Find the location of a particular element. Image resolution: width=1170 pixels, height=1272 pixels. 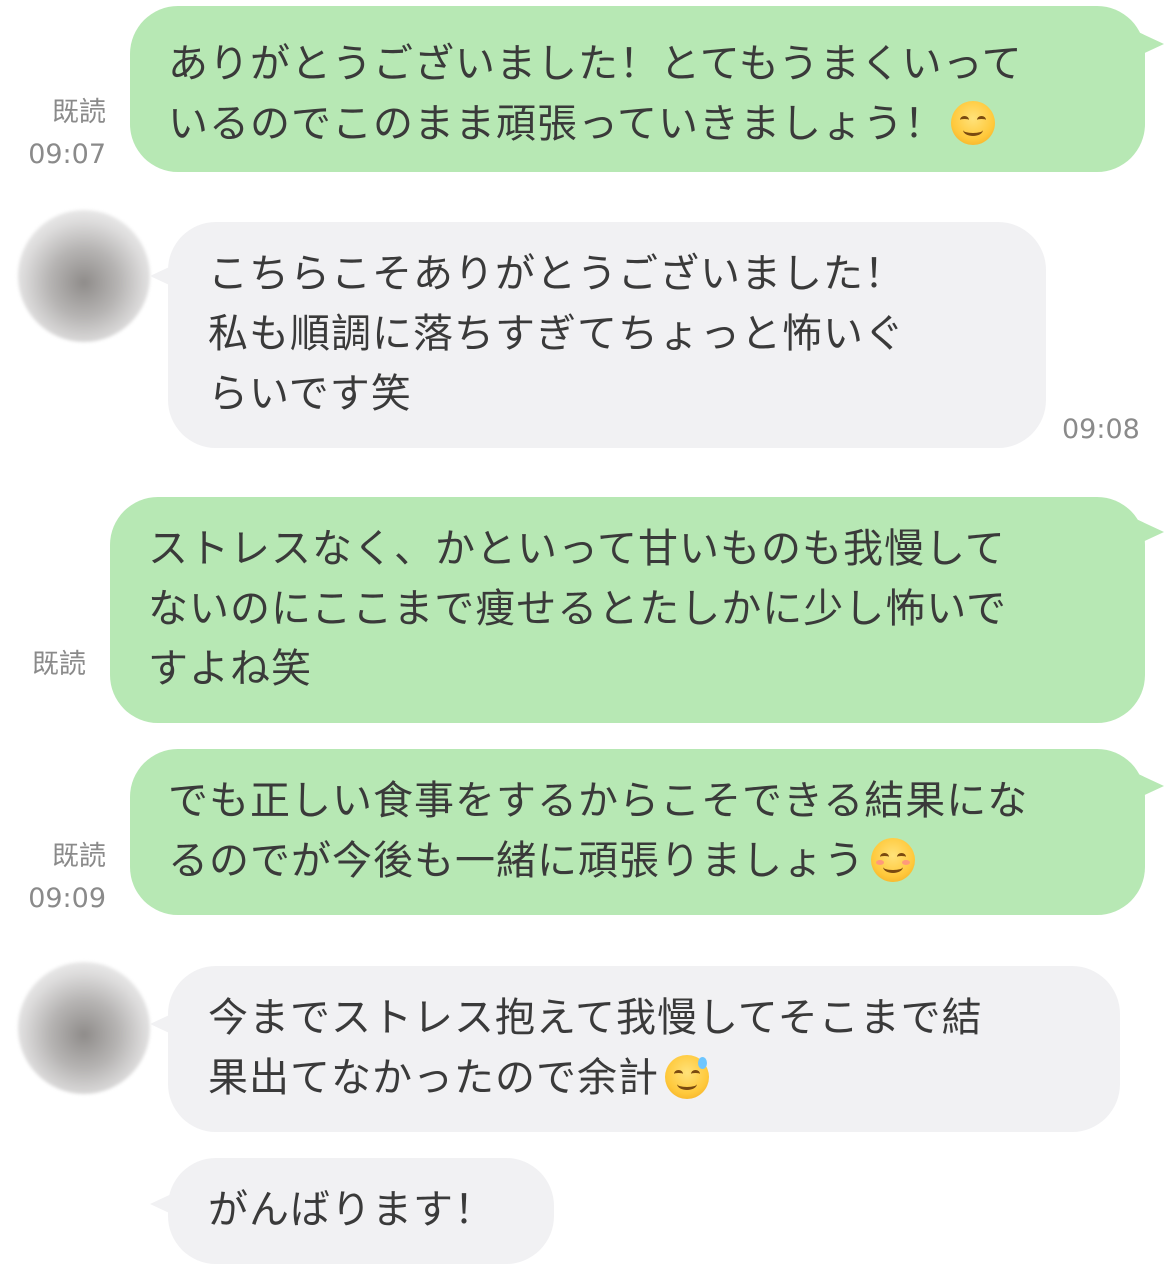

message-time: 09:07 is located at coordinates (67, 154).